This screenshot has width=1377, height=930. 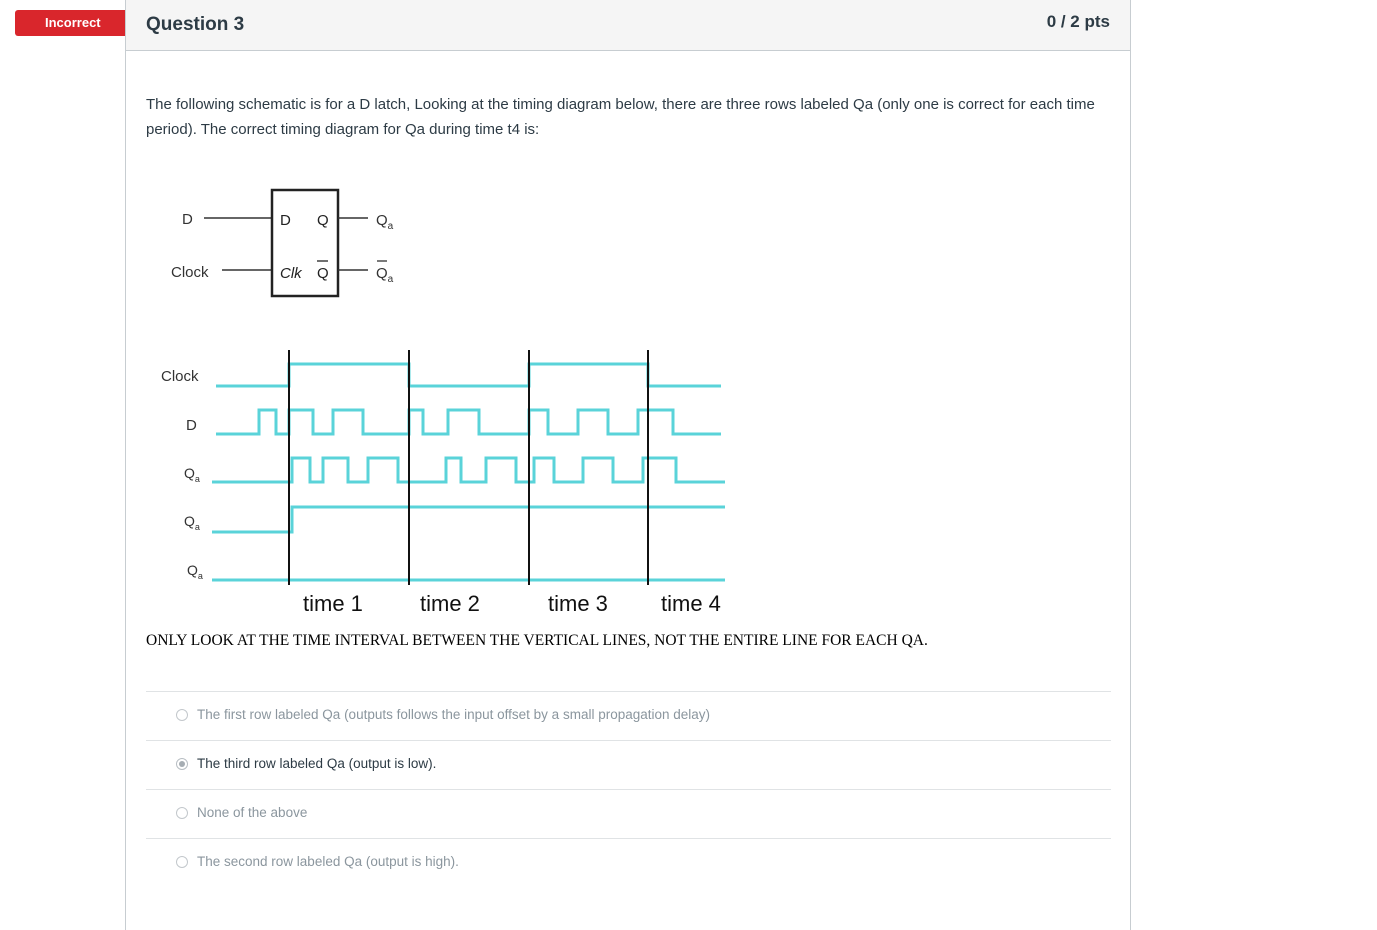 I want to click on timing-label-qa-3: Qa, so click(x=195, y=571).